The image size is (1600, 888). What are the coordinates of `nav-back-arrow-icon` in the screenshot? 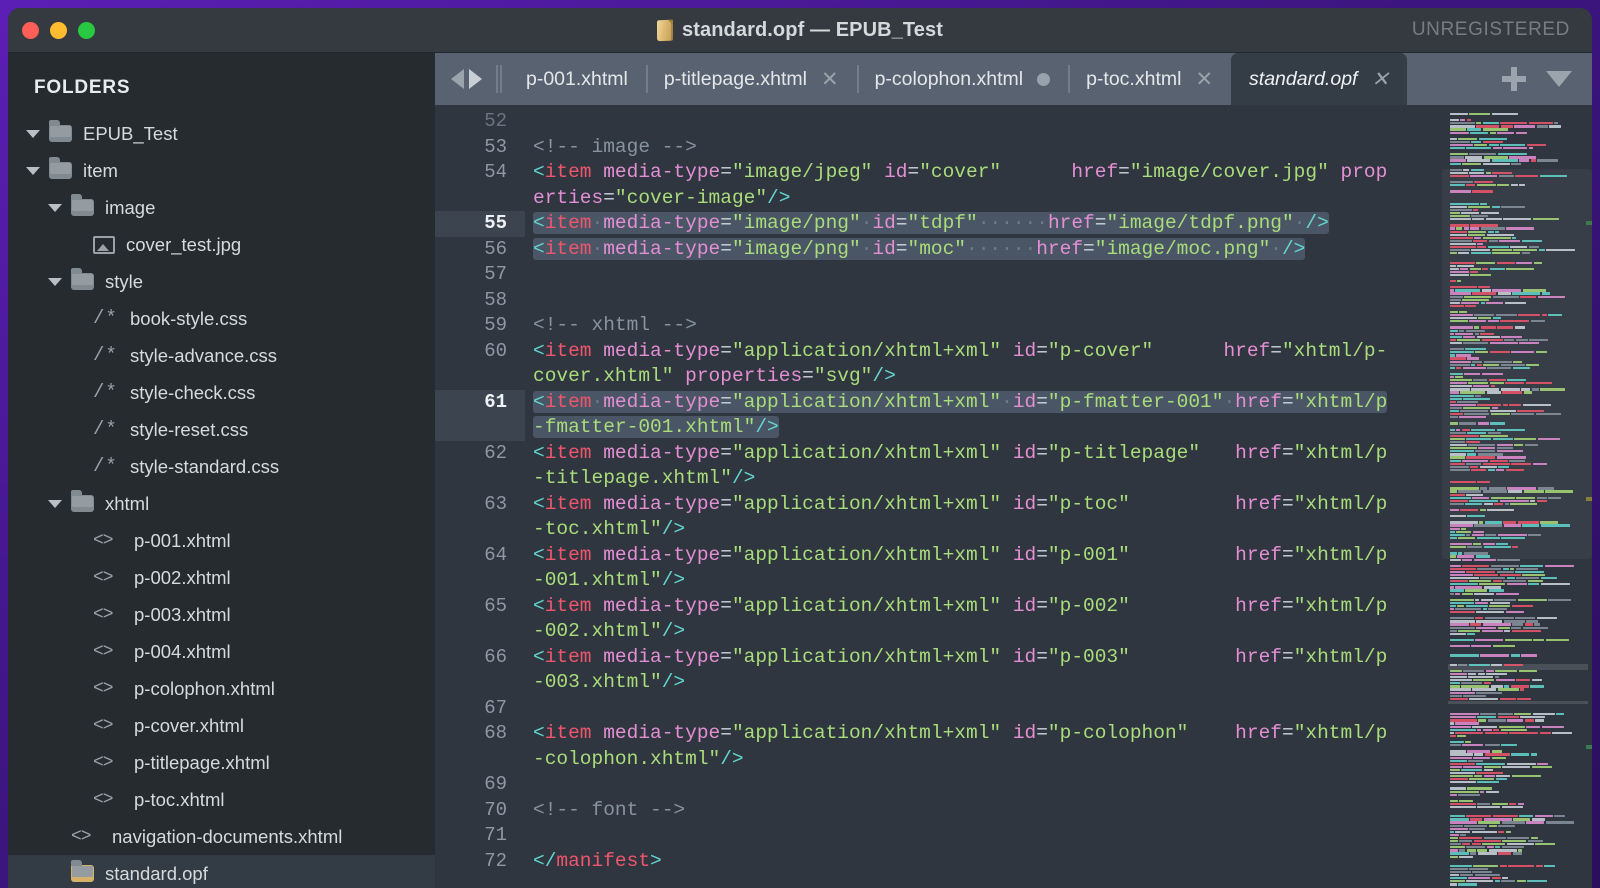 It's located at (457, 79).